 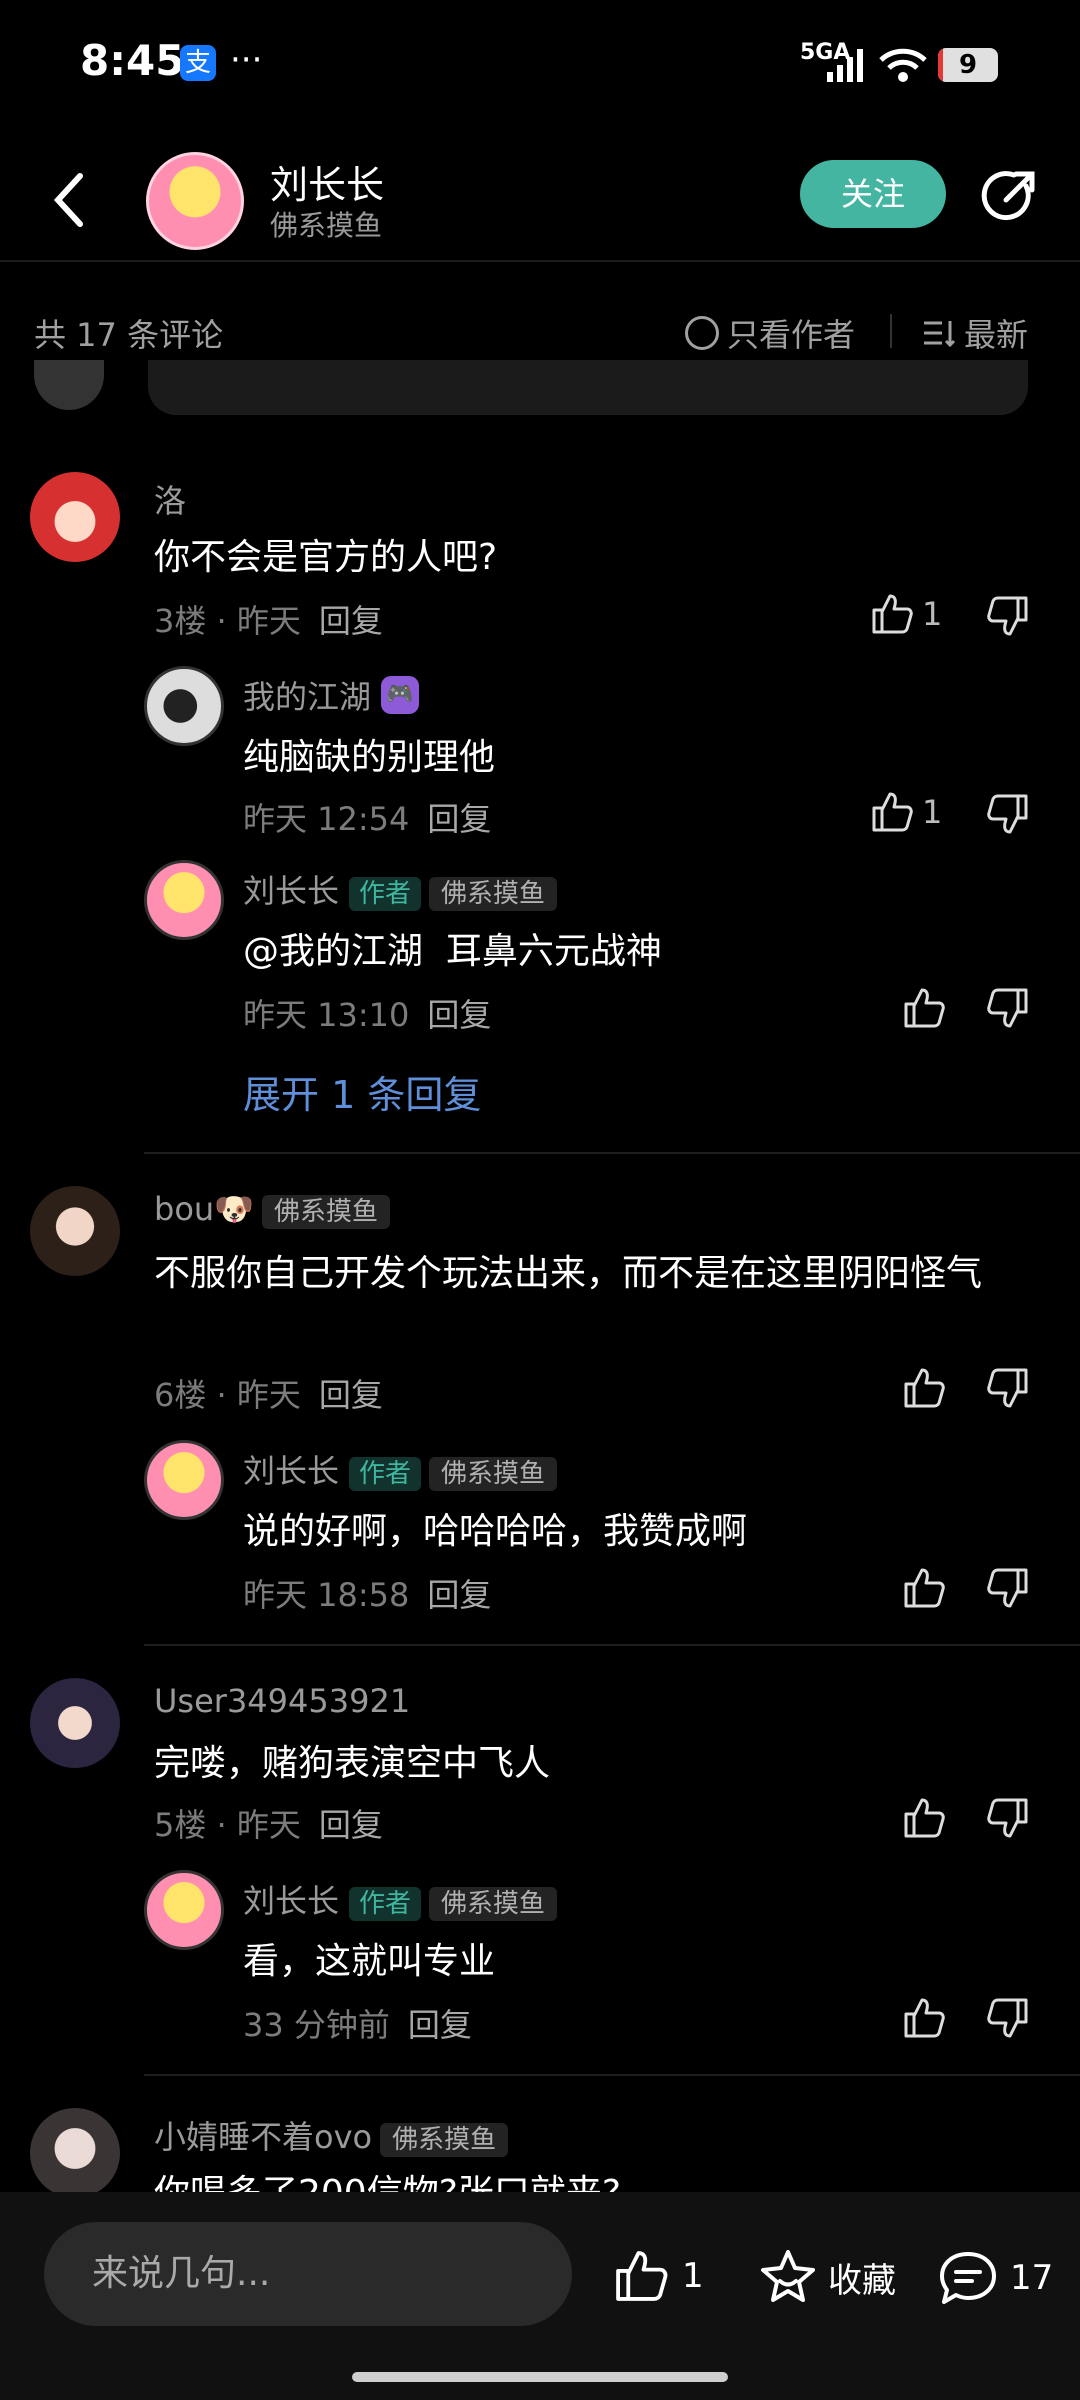 What do you see at coordinates (69, 385) in the screenshot?
I see `previous-comment-avatar` at bounding box center [69, 385].